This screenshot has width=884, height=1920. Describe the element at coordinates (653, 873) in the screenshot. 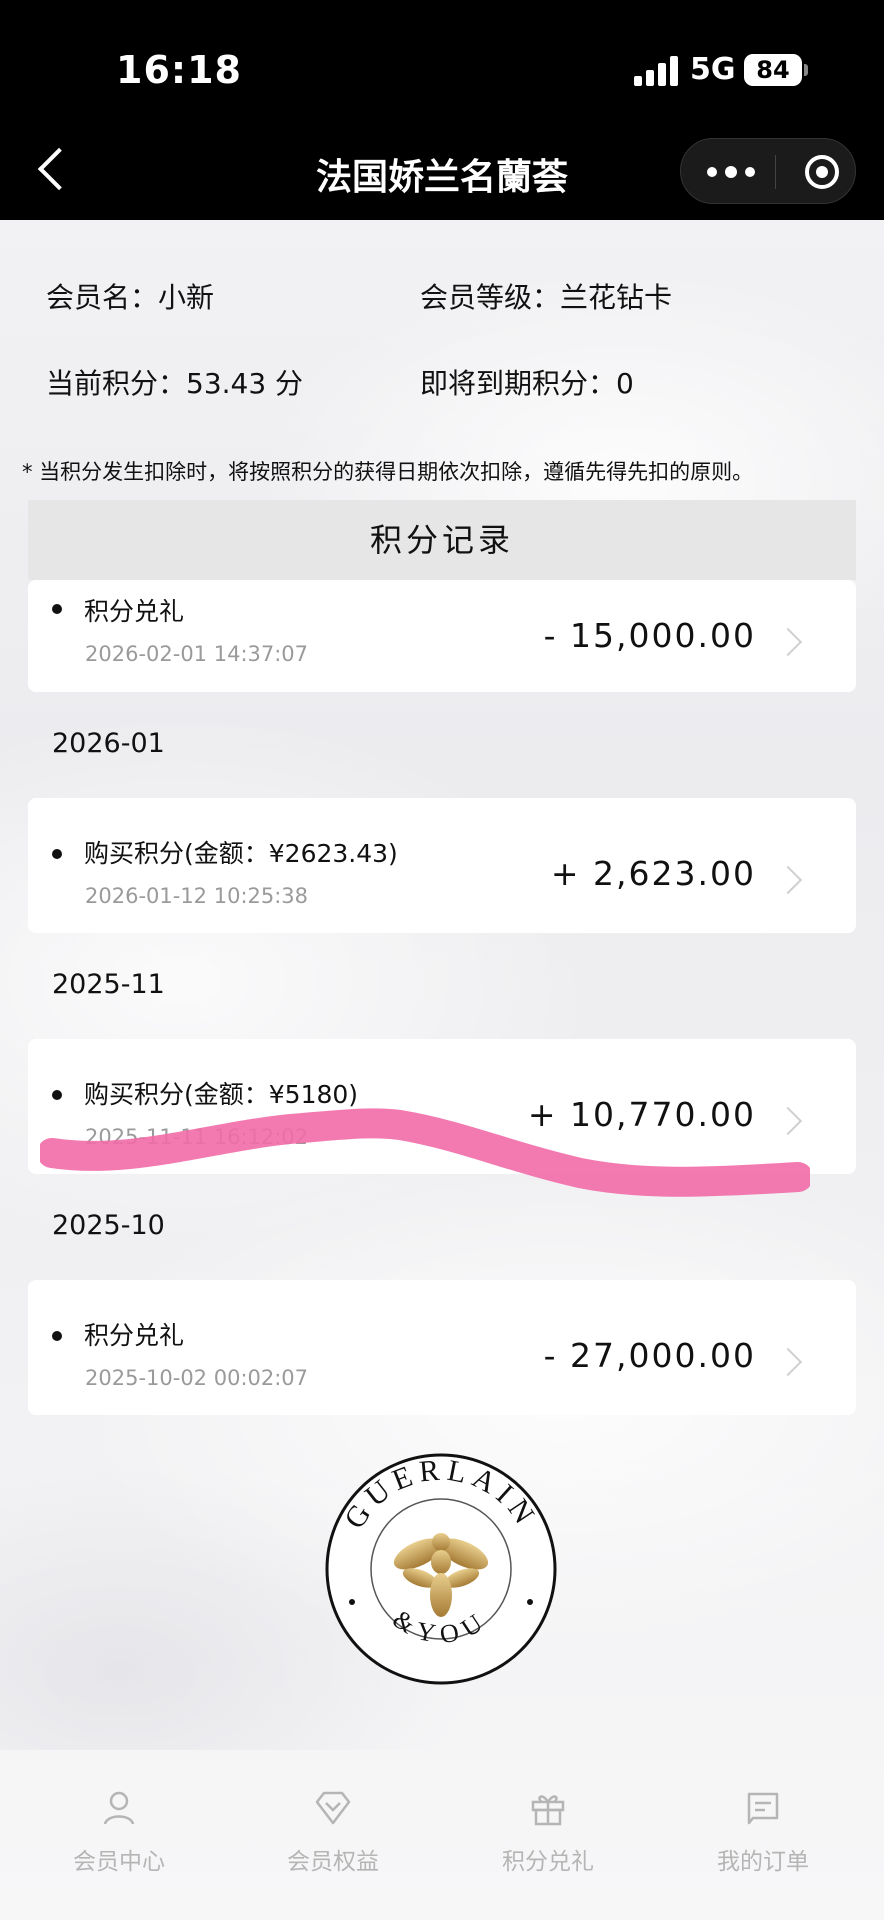

I see `record-amount: + 2,623.00` at that location.